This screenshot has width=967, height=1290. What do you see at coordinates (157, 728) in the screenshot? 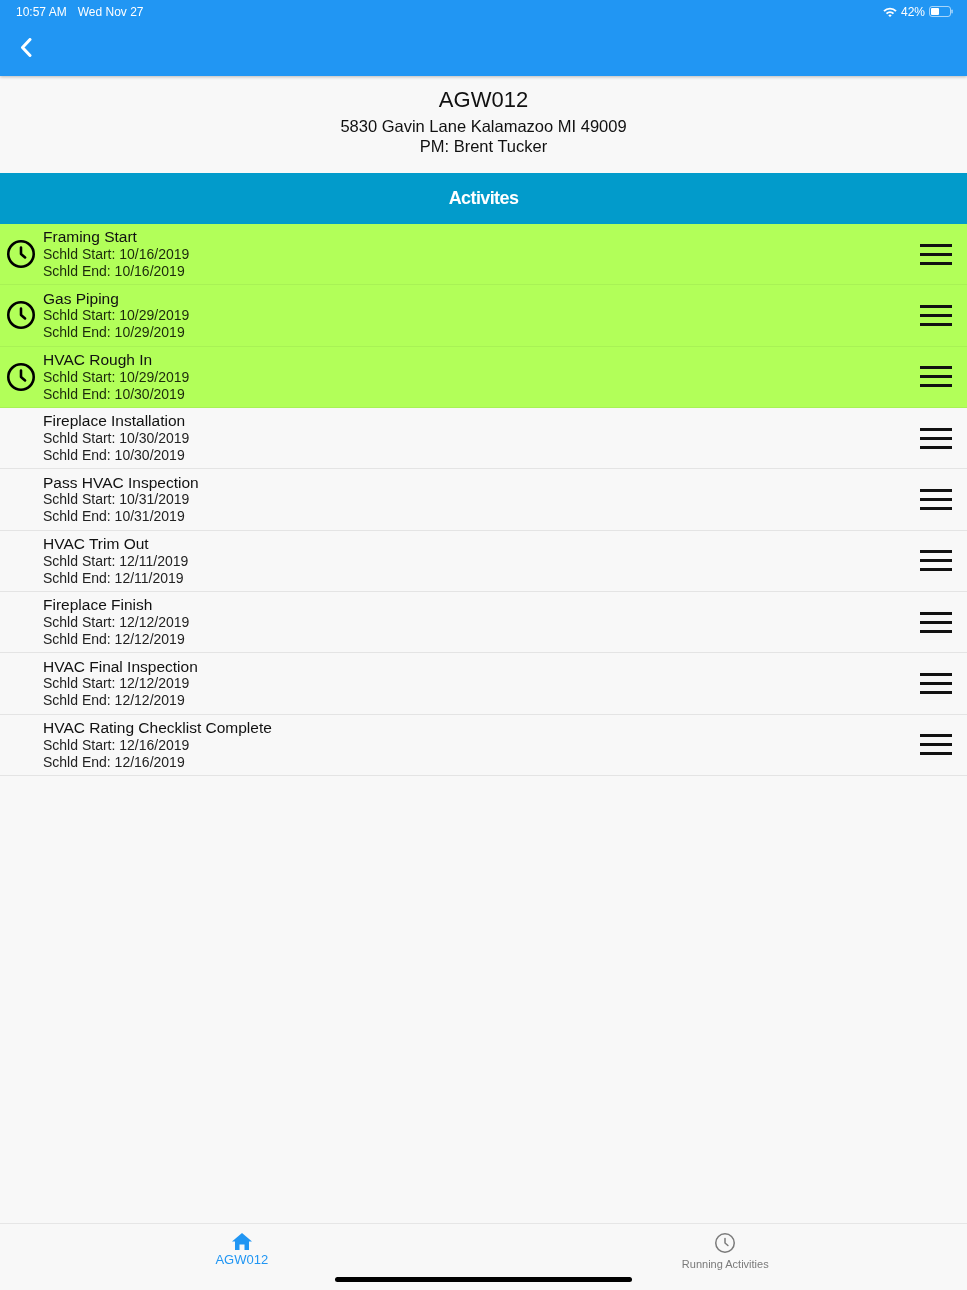
I see `activity-name: HVAC Rating Checklist Complete` at bounding box center [157, 728].